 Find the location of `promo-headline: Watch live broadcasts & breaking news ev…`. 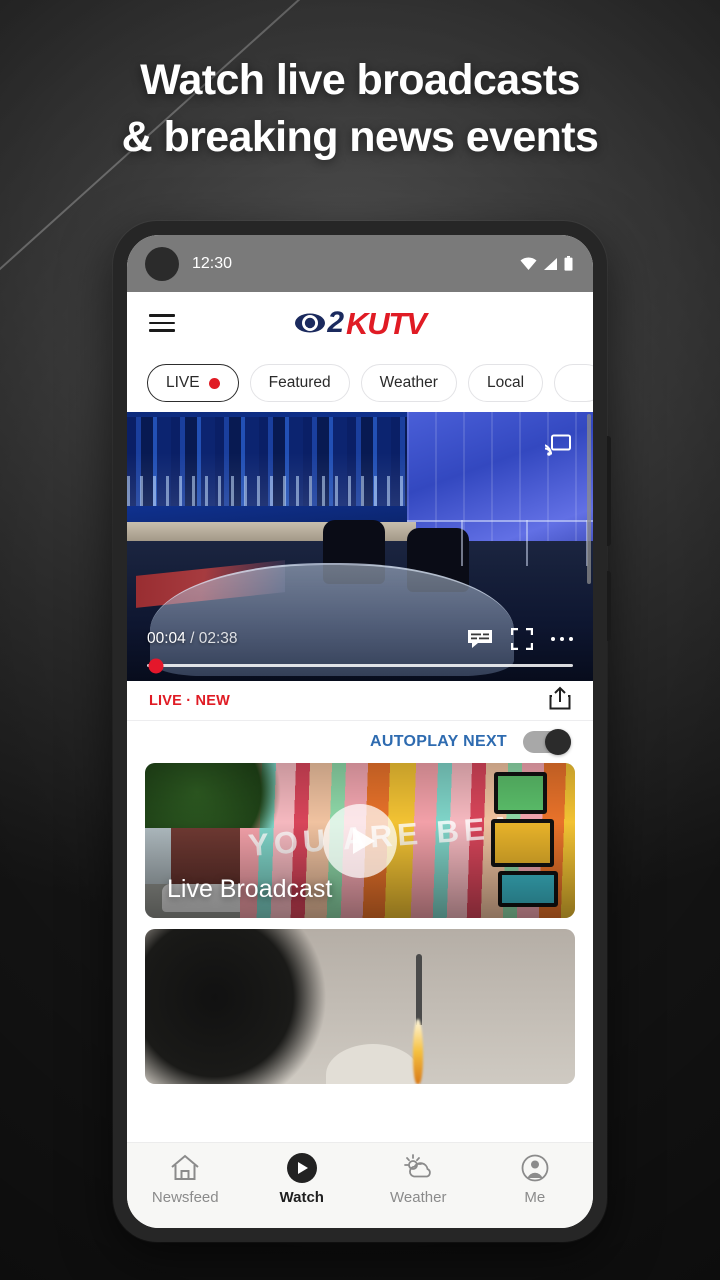

promo-headline: Watch live broadcasts & breaking news ev… is located at coordinates (360, 109).